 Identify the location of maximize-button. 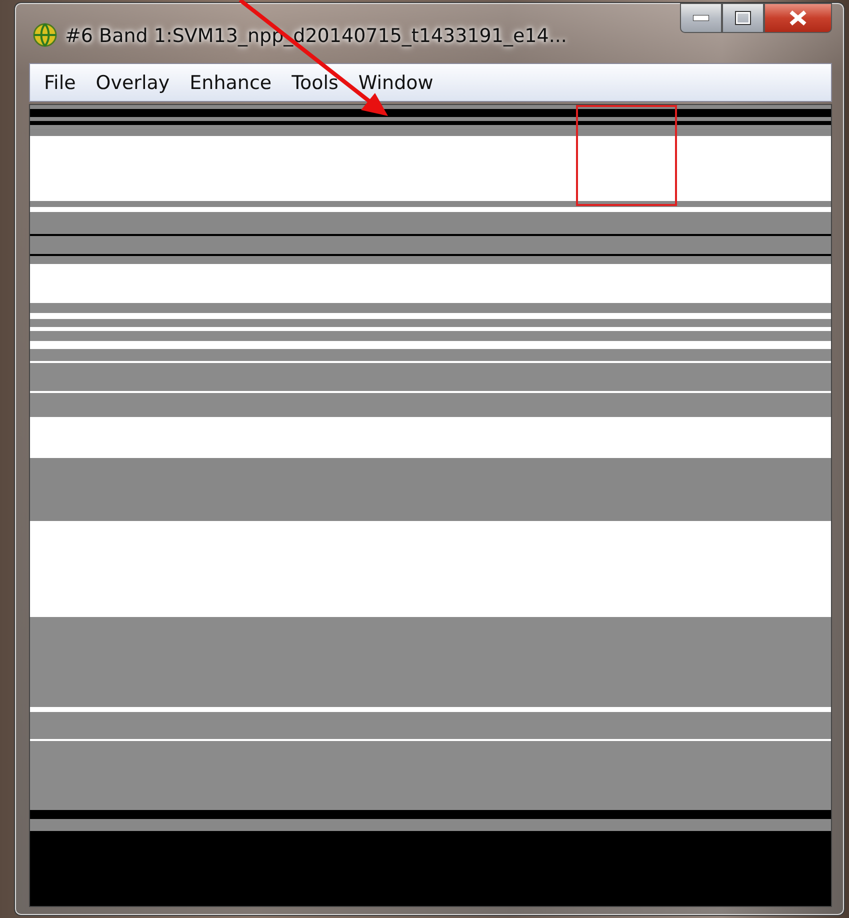
(743, 18).